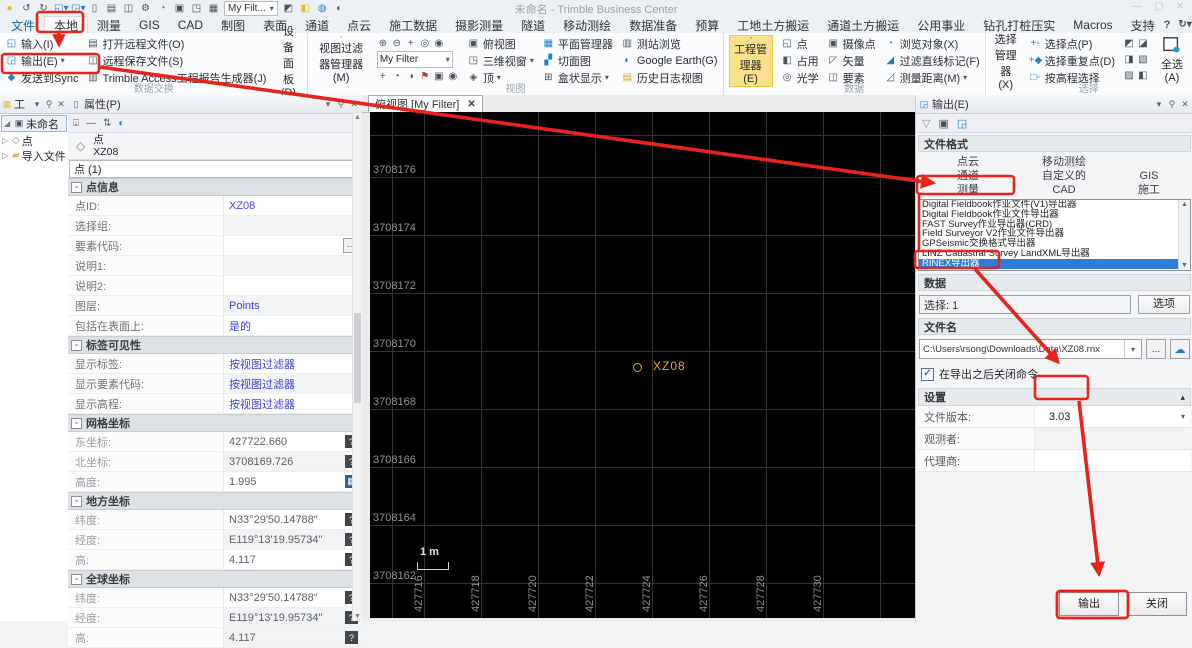 The height and width of the screenshot is (648, 1192). Describe the element at coordinates (1167, 25) in the screenshot. I see `help-icon: ?` at that location.